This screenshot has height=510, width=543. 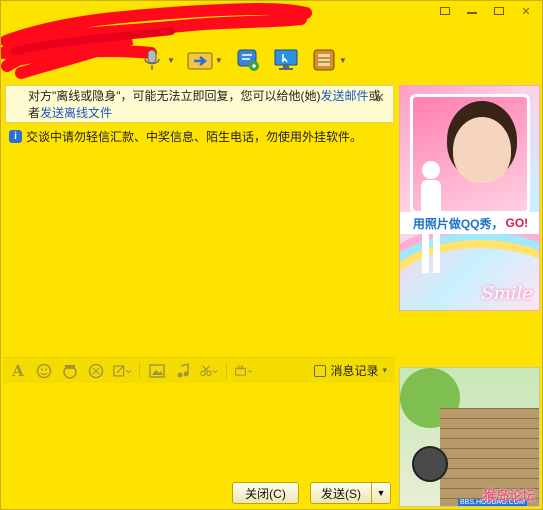 I want to click on screenshot-scissors-icon, so click(x=209, y=371).